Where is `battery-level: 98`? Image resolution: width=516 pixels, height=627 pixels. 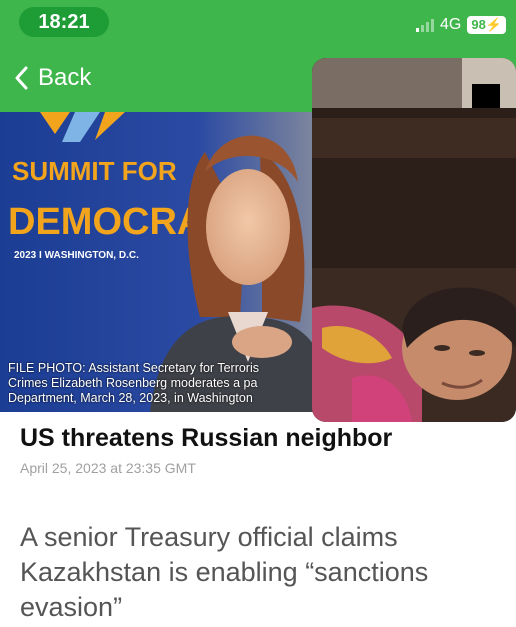
battery-level: 98 is located at coordinates (478, 24).